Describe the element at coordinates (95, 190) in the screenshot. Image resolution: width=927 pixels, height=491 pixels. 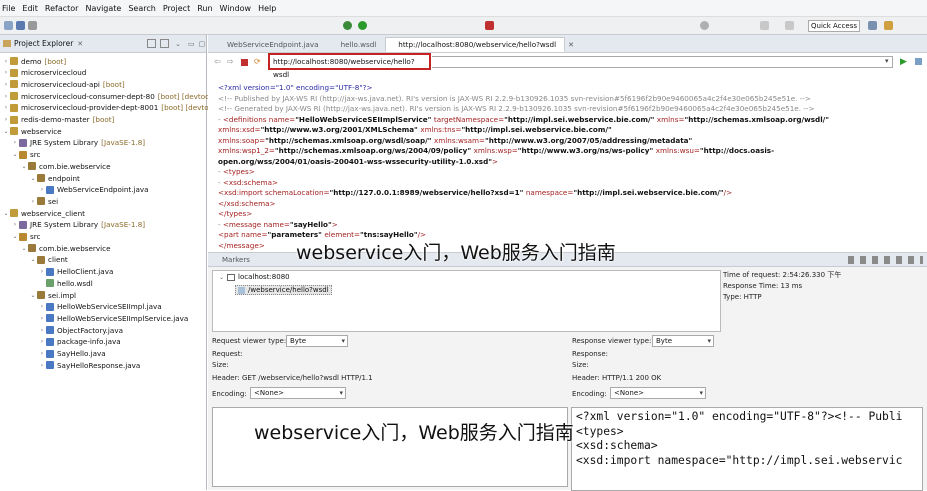
I see `tree-item: › WebServiceEndpoint.java` at that location.